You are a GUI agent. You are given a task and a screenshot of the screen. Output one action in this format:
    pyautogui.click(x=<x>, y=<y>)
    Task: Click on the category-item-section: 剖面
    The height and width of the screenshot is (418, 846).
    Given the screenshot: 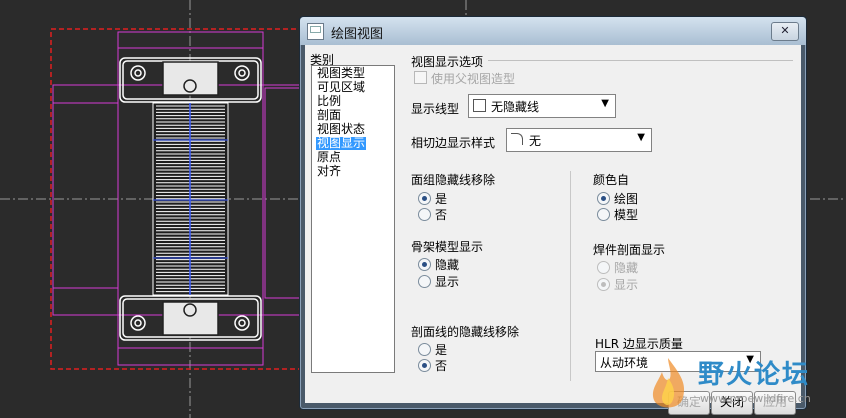 What is the action you would take?
    pyautogui.click(x=329, y=115)
    